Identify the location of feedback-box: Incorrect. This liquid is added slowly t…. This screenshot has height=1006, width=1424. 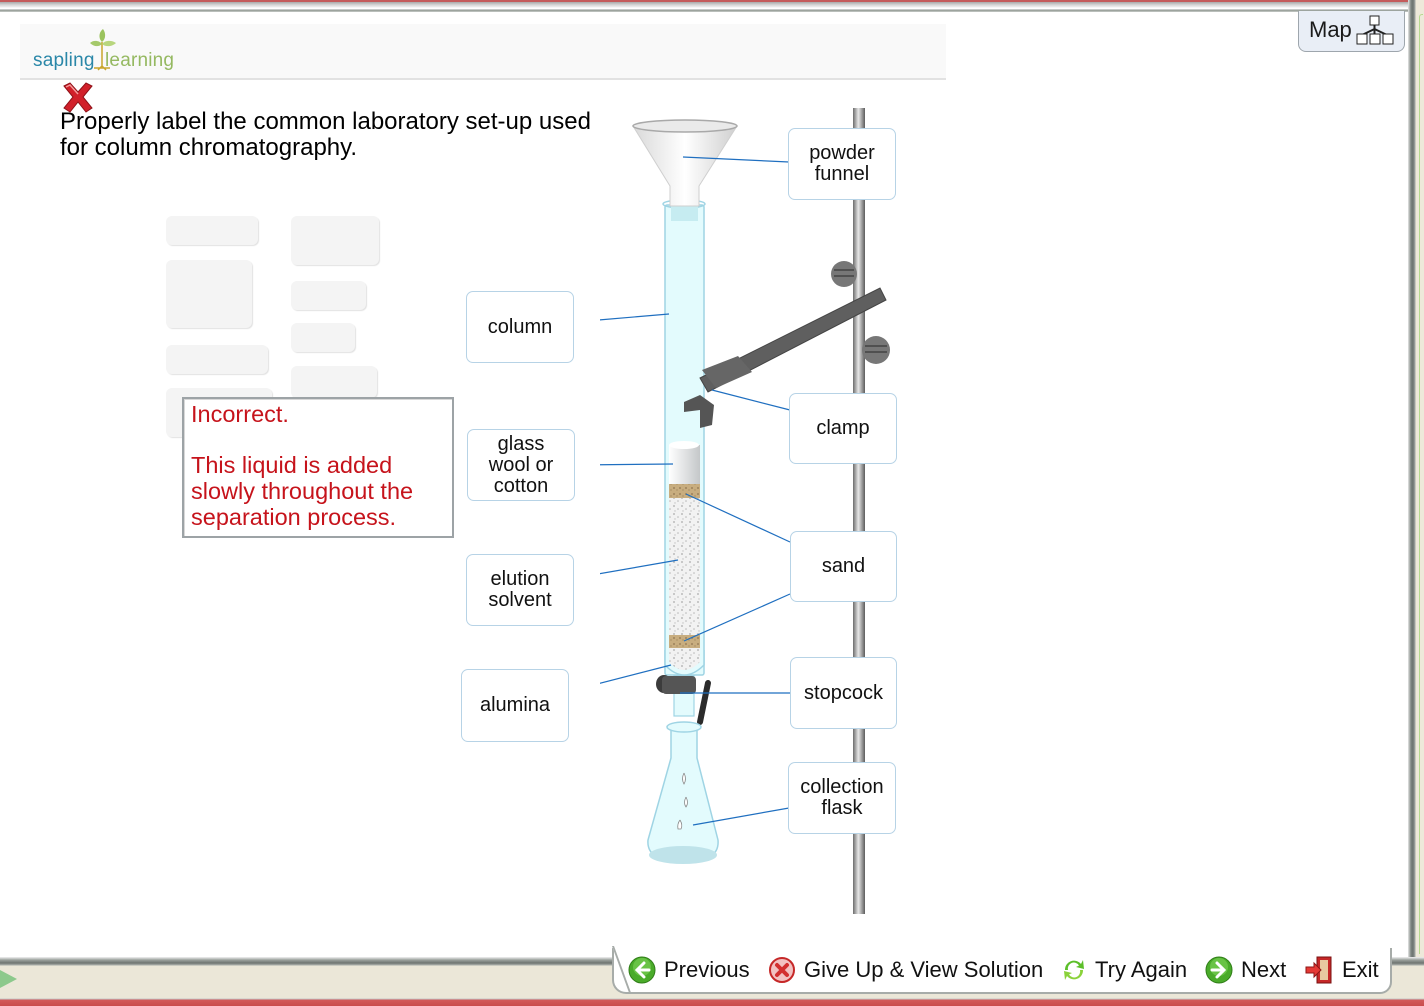
(318, 467).